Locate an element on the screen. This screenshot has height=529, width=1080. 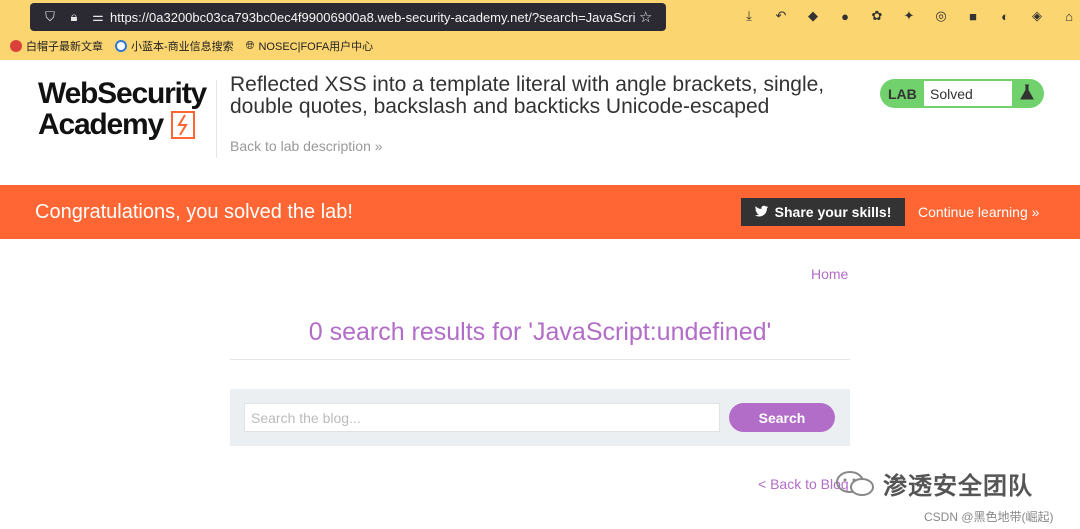
results-divider is located at coordinates (540, 359).